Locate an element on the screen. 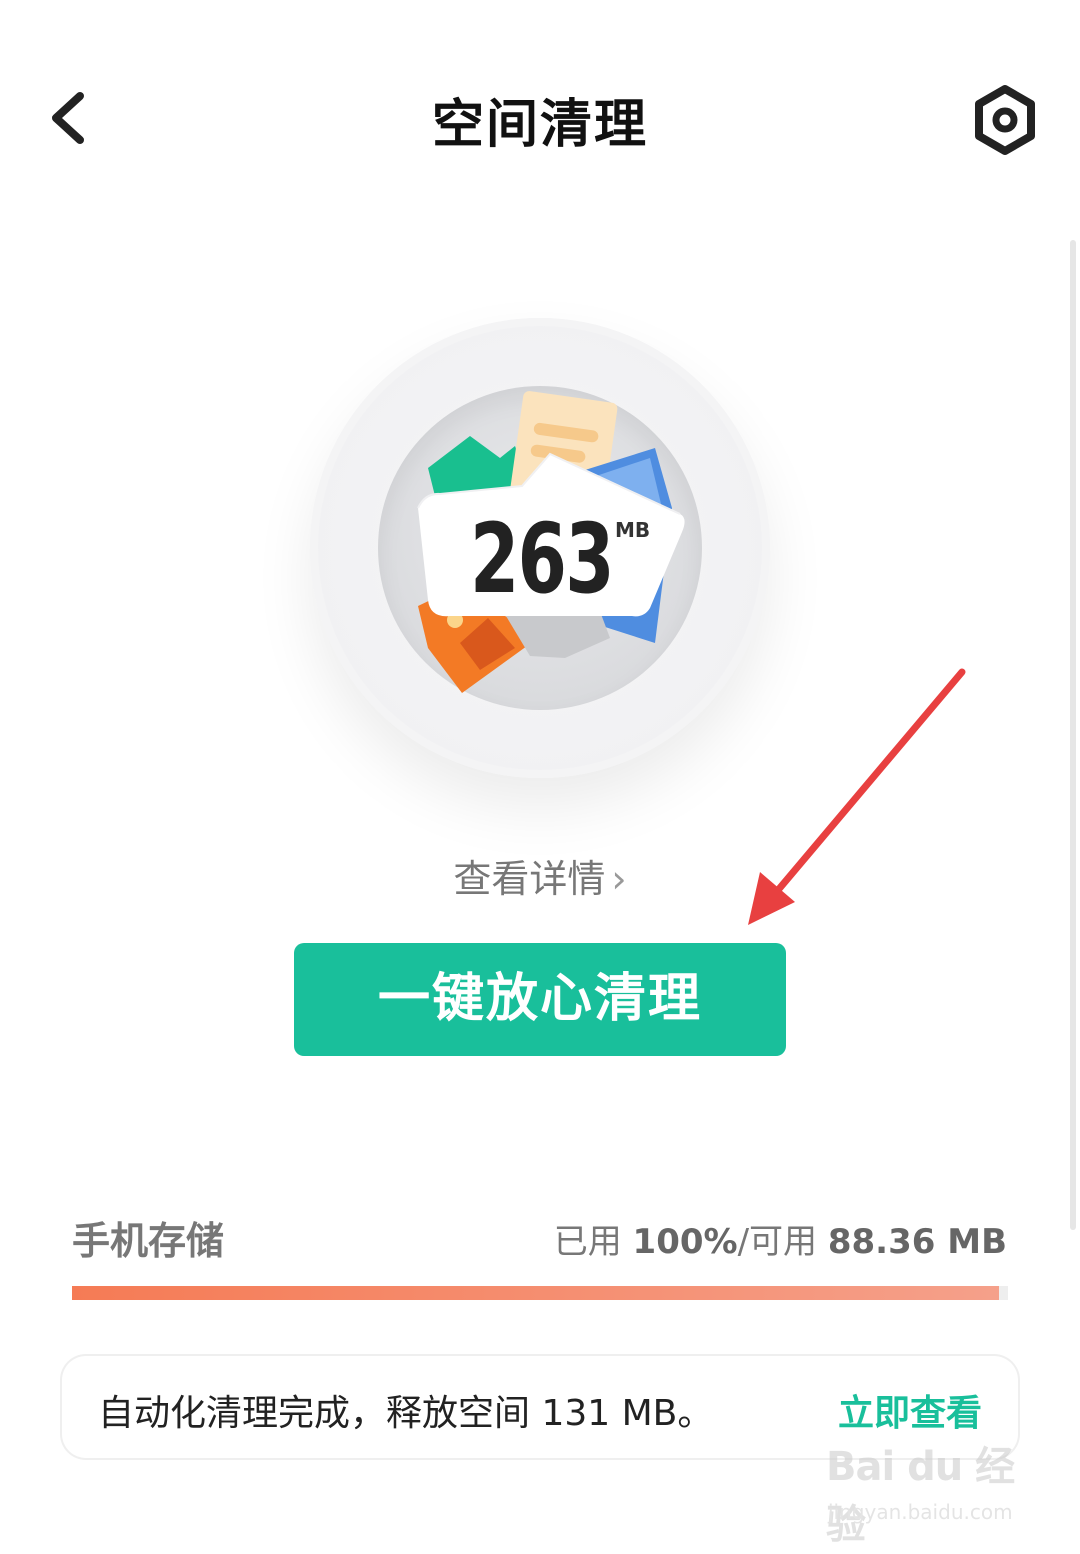 This screenshot has width=1080, height=1554. view-now-link: 立即查看 is located at coordinates (910, 1410).